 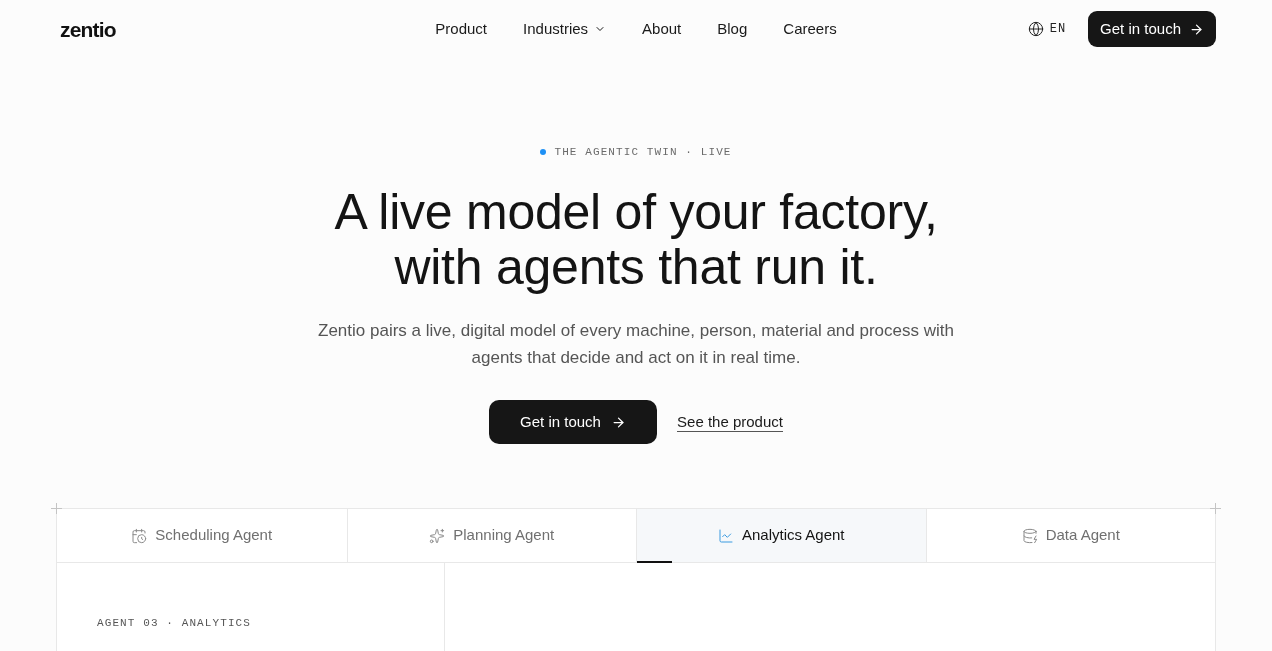 I want to click on database-bolt-icon, so click(x=1029, y=535).